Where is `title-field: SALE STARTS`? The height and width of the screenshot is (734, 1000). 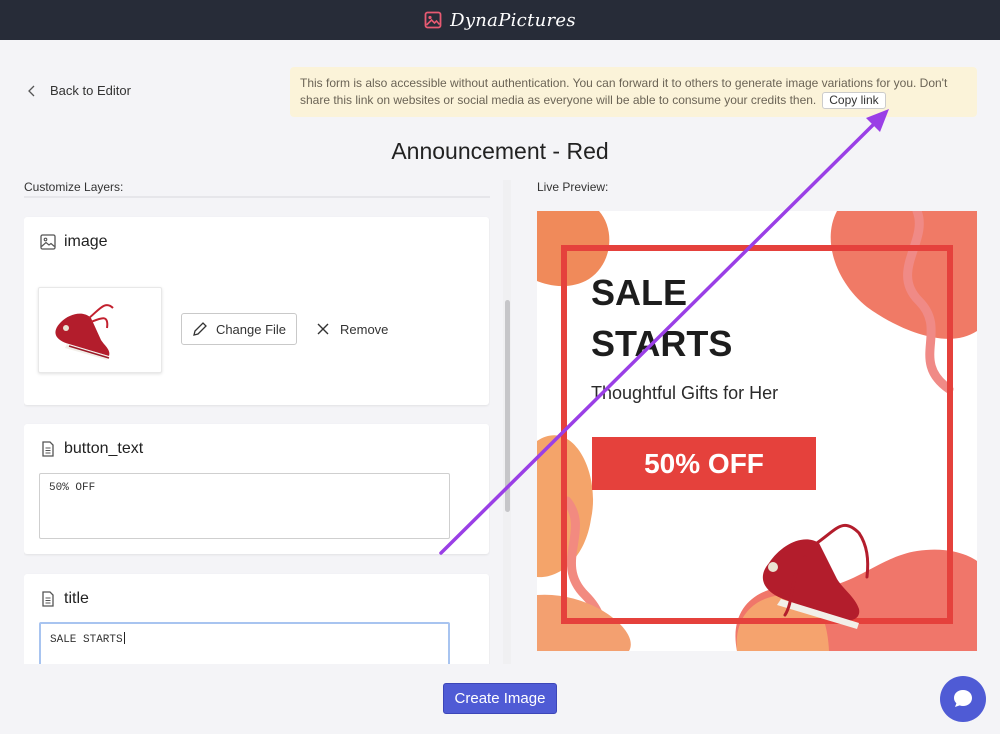 title-field: SALE STARTS is located at coordinates (244, 643).